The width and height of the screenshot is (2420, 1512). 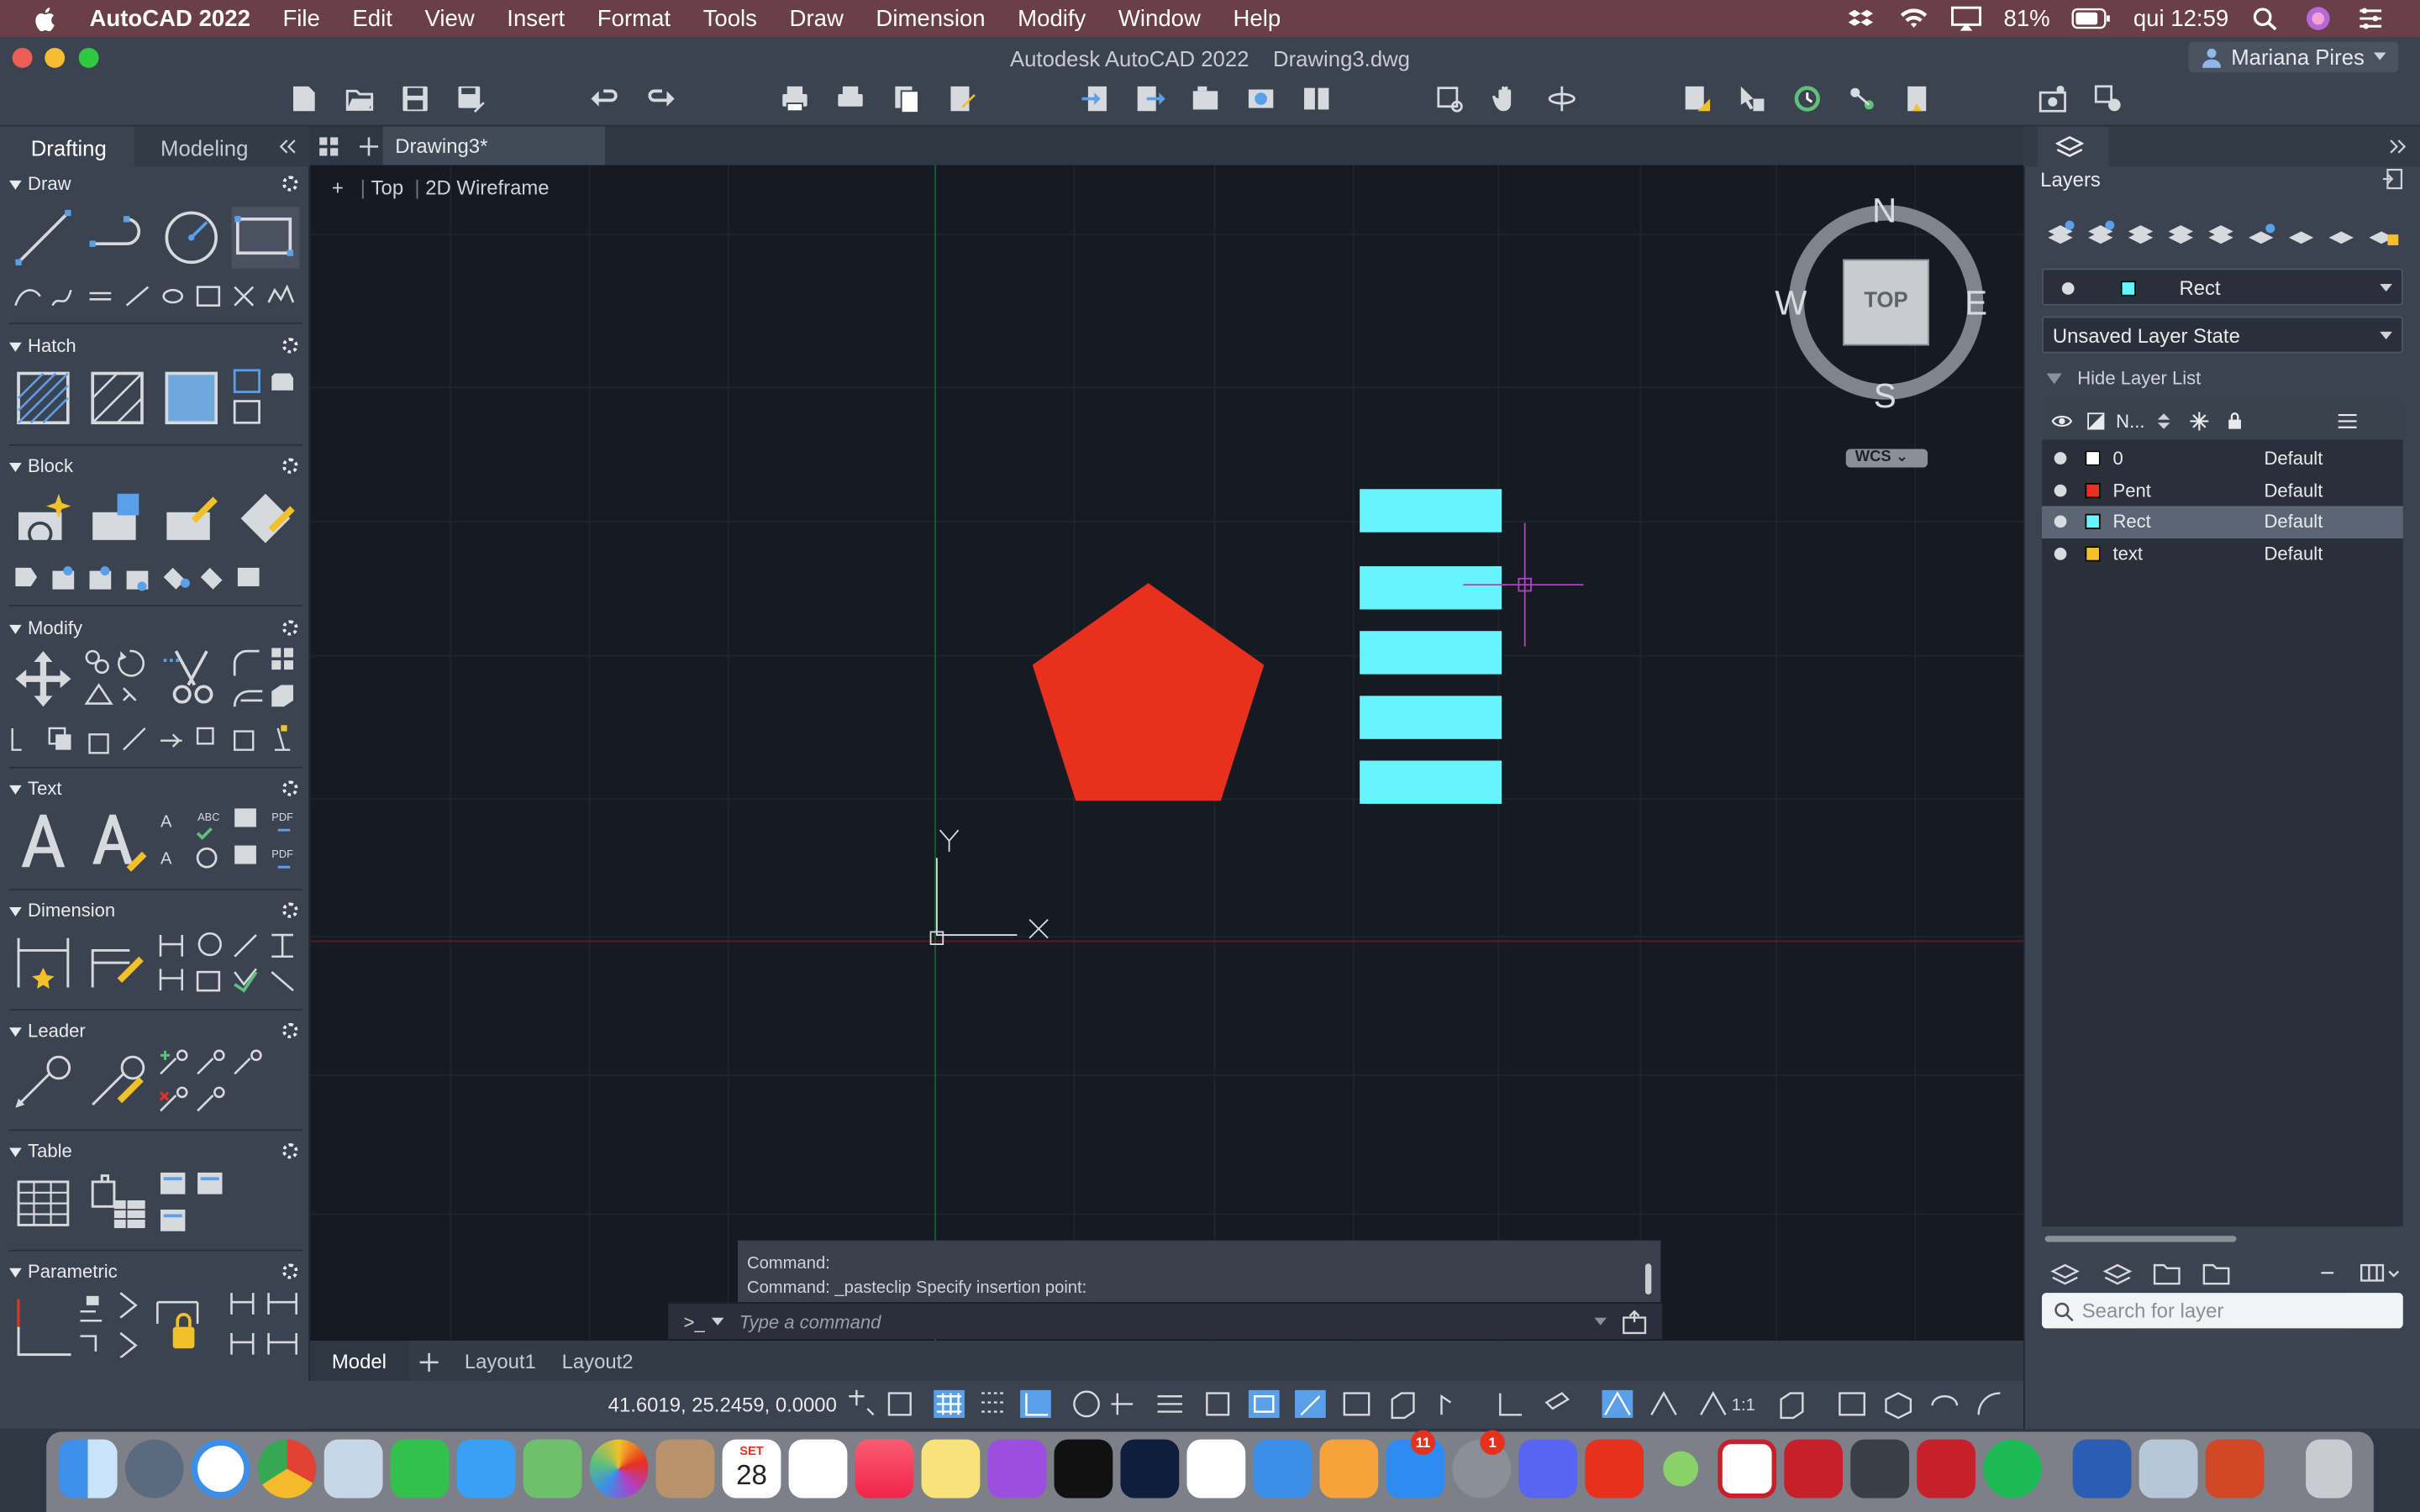 What do you see at coordinates (2052, 98) in the screenshot?
I see `workspace-icon` at bounding box center [2052, 98].